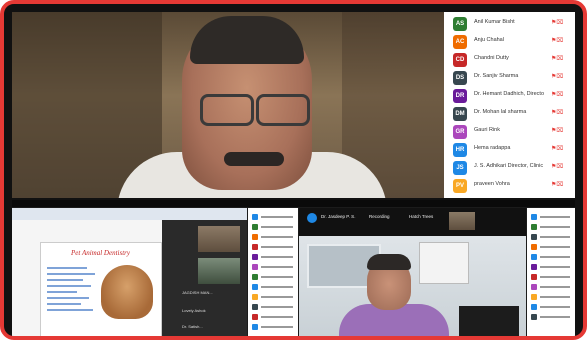 This screenshot has height=340, width=587. I want to click on participant-row: AC Anju Chahal ⚑⌧, so click(509, 42).